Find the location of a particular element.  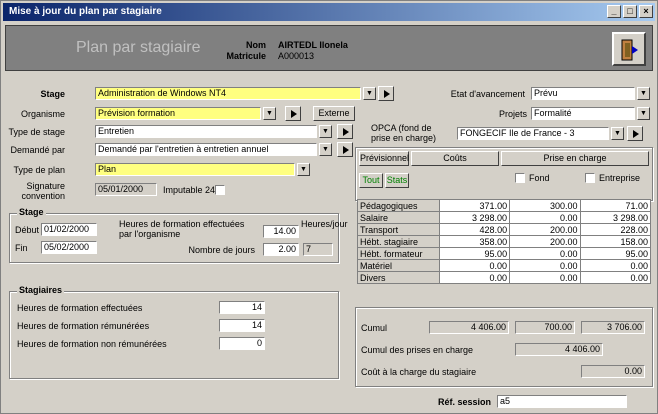

type-plan-label: Type de plan is located at coordinates (39, 170).